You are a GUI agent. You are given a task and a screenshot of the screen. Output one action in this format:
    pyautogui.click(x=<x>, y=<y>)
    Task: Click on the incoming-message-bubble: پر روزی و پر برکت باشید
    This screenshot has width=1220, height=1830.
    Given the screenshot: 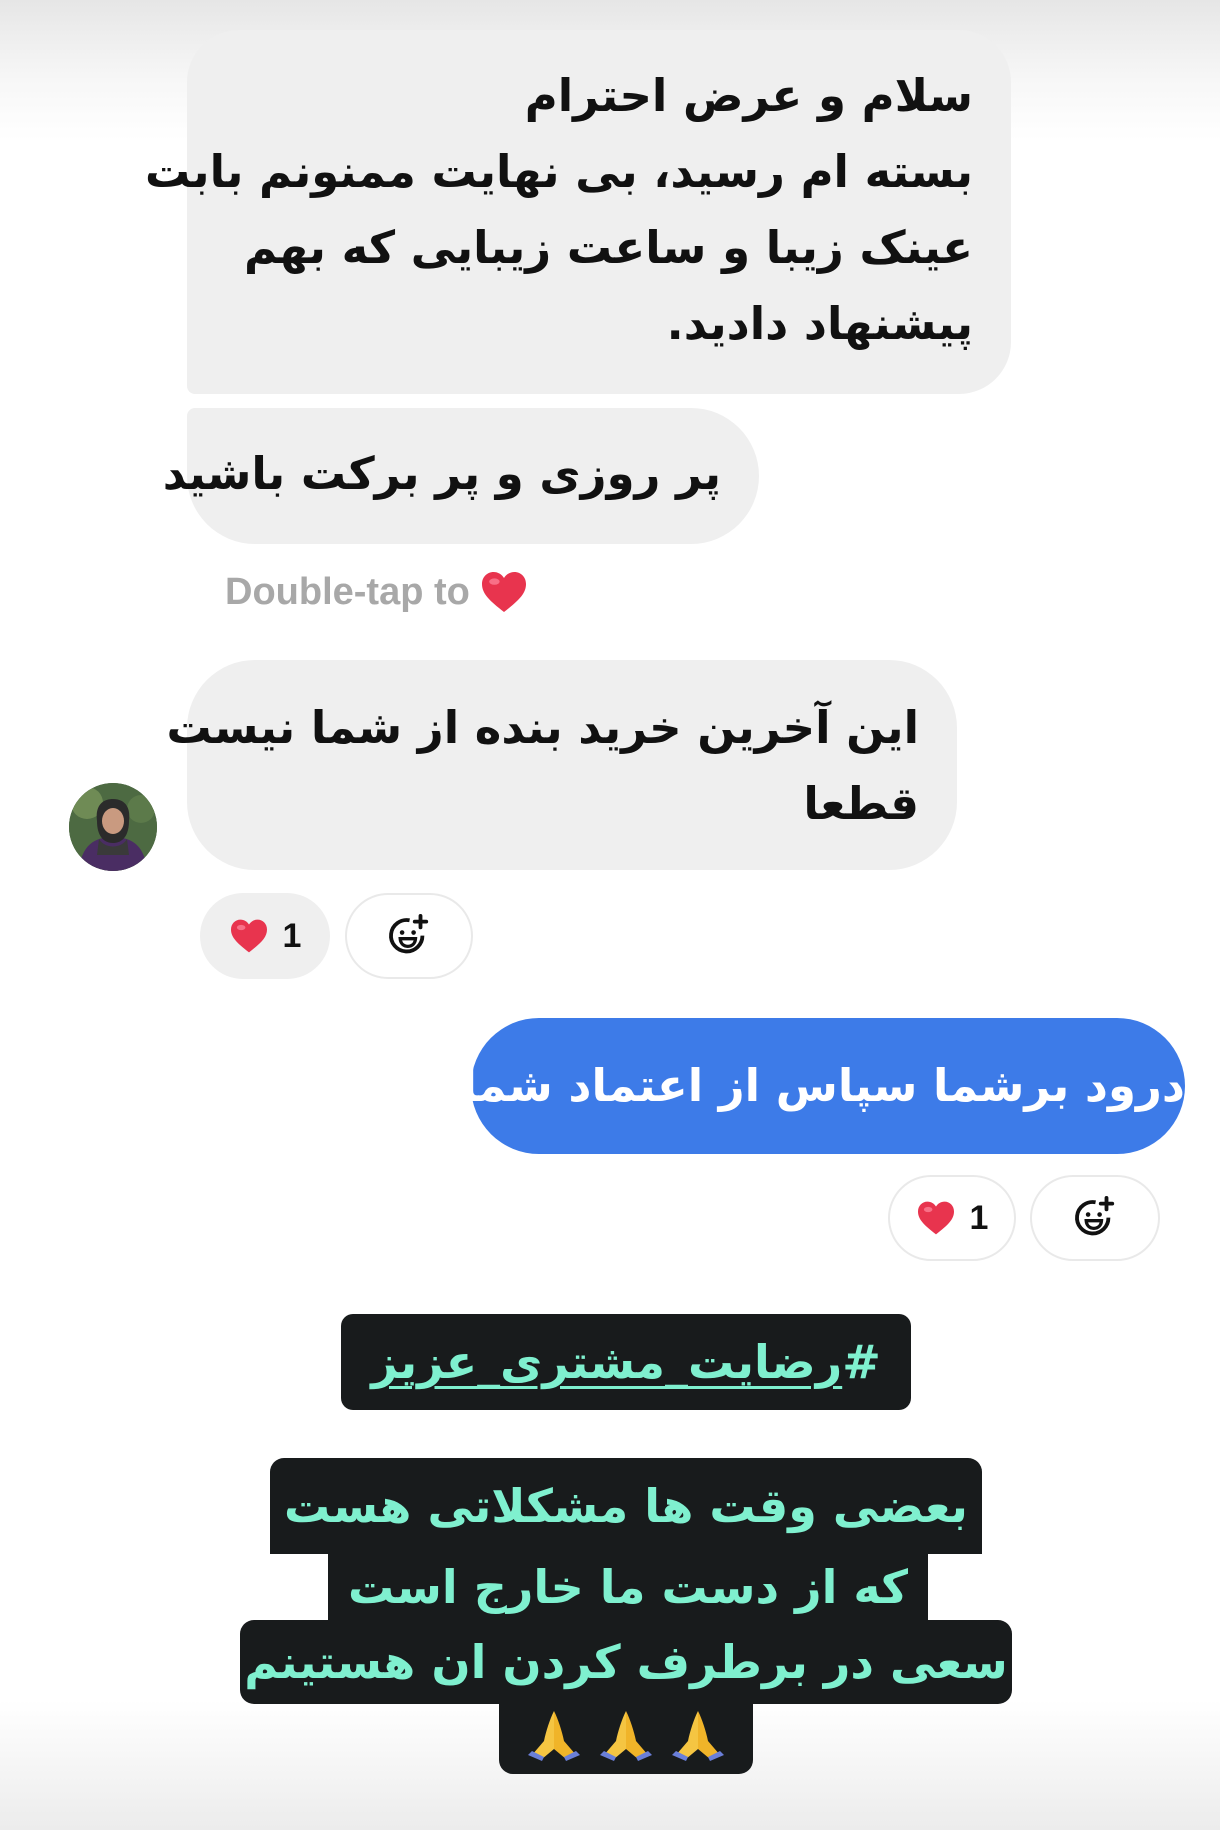 What is the action you would take?
    pyautogui.click(x=460, y=476)
    